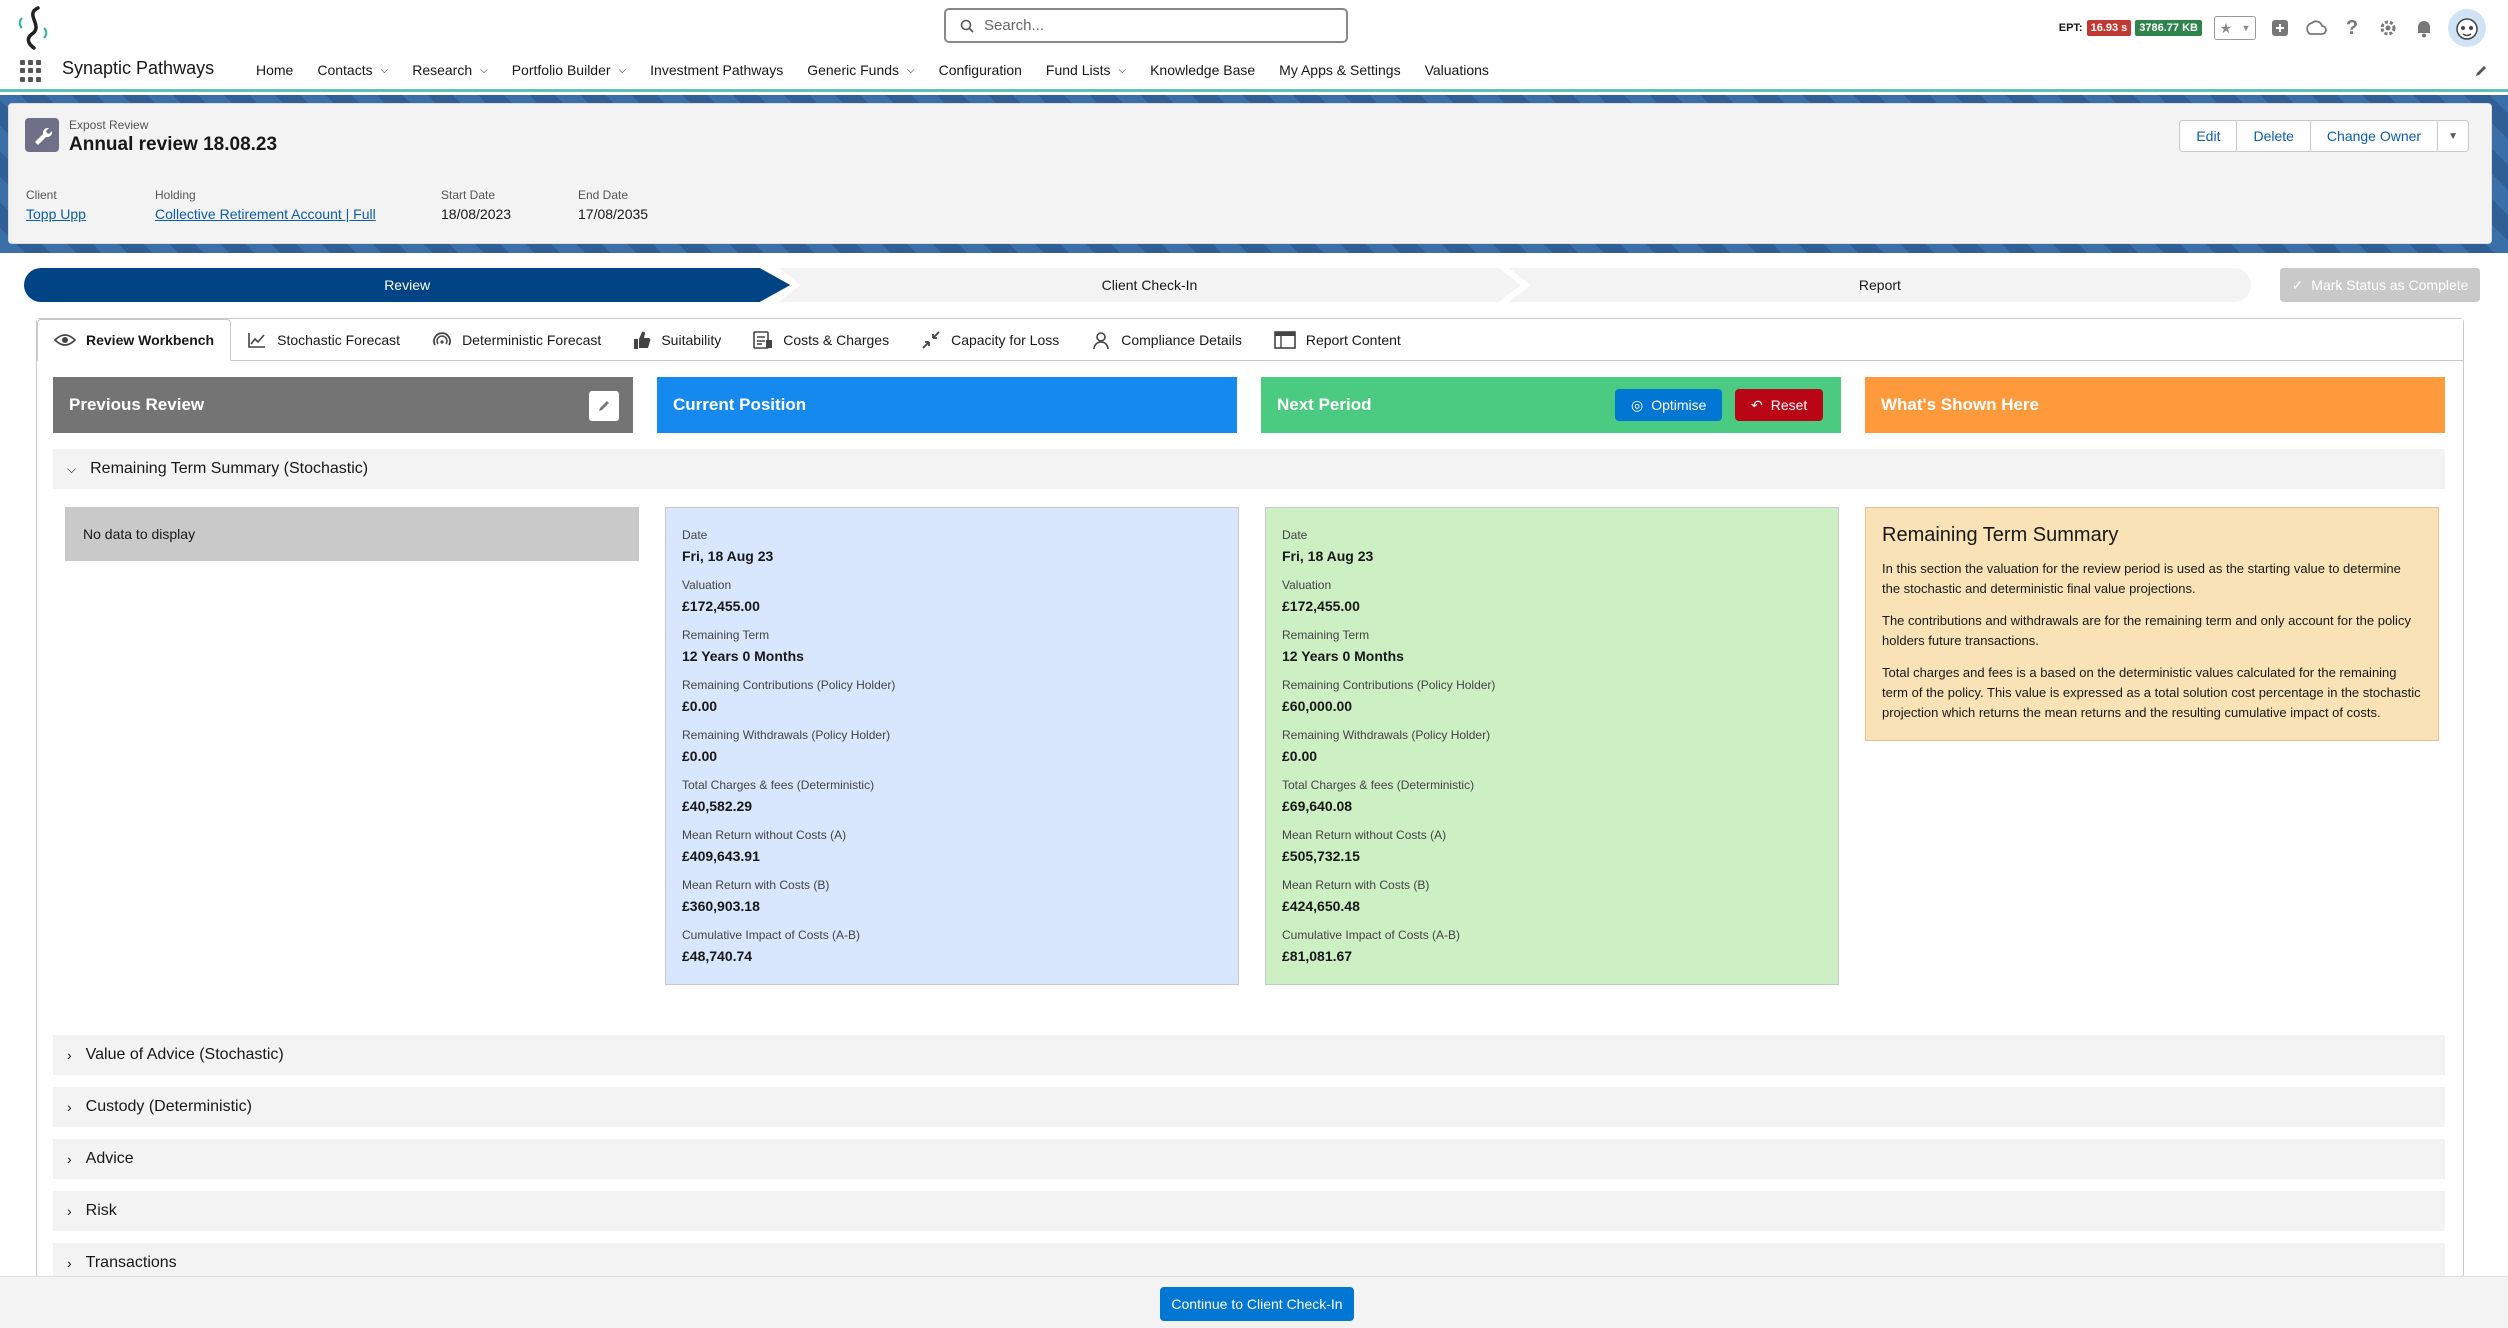  I want to click on trailhead-icon, so click(2316, 28).